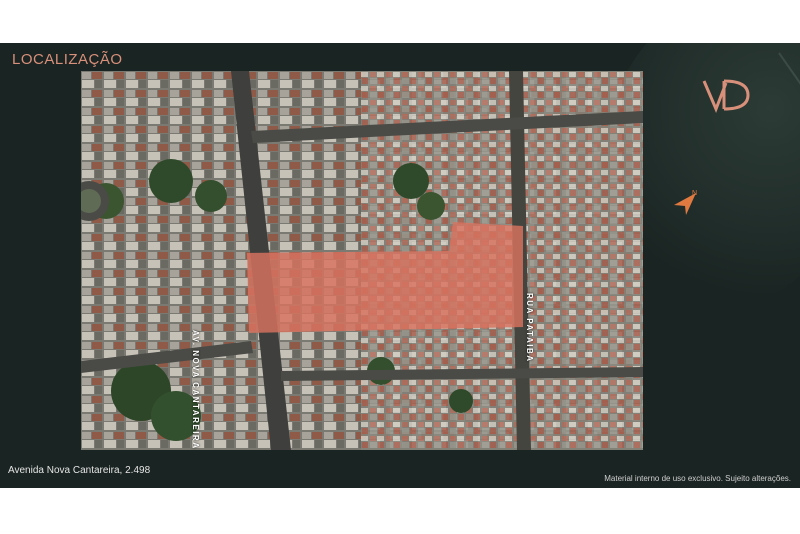  Describe the element at coordinates (195, 390) in the screenshot. I see `street-label-av-nova-cantareira: AV. NOVA CANTAREIRA` at that location.